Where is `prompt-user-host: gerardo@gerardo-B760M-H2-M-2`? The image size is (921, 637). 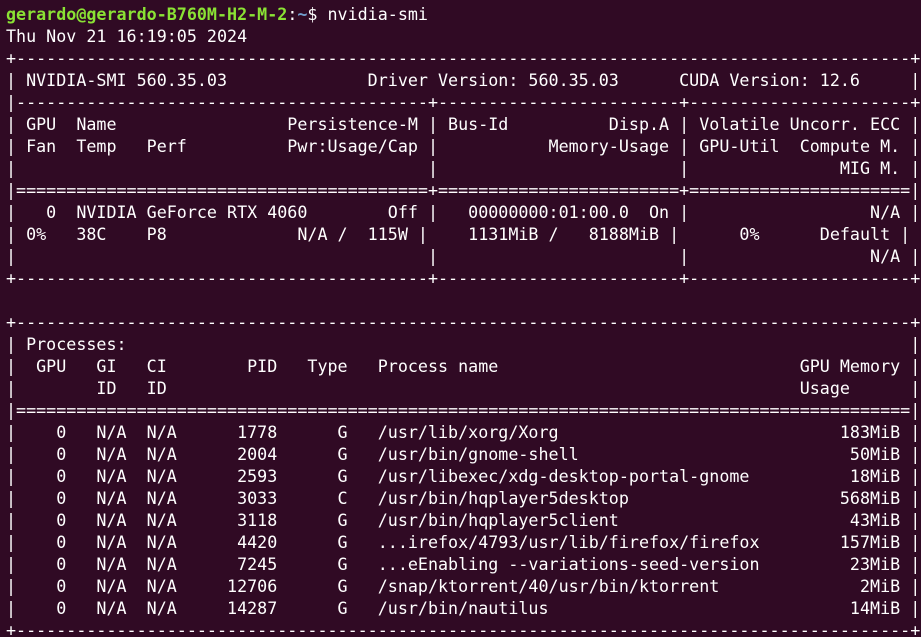 prompt-user-host: gerardo@gerardo-B760M-H2-M-2 is located at coordinates (147, 14).